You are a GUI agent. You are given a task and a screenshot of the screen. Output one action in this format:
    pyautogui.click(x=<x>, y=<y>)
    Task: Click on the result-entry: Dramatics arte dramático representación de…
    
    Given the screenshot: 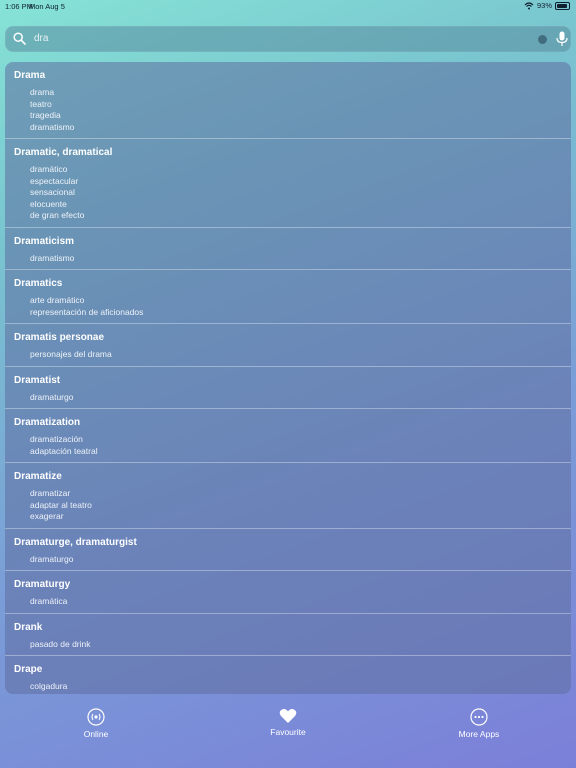 What is the action you would take?
    pyautogui.click(x=288, y=297)
    